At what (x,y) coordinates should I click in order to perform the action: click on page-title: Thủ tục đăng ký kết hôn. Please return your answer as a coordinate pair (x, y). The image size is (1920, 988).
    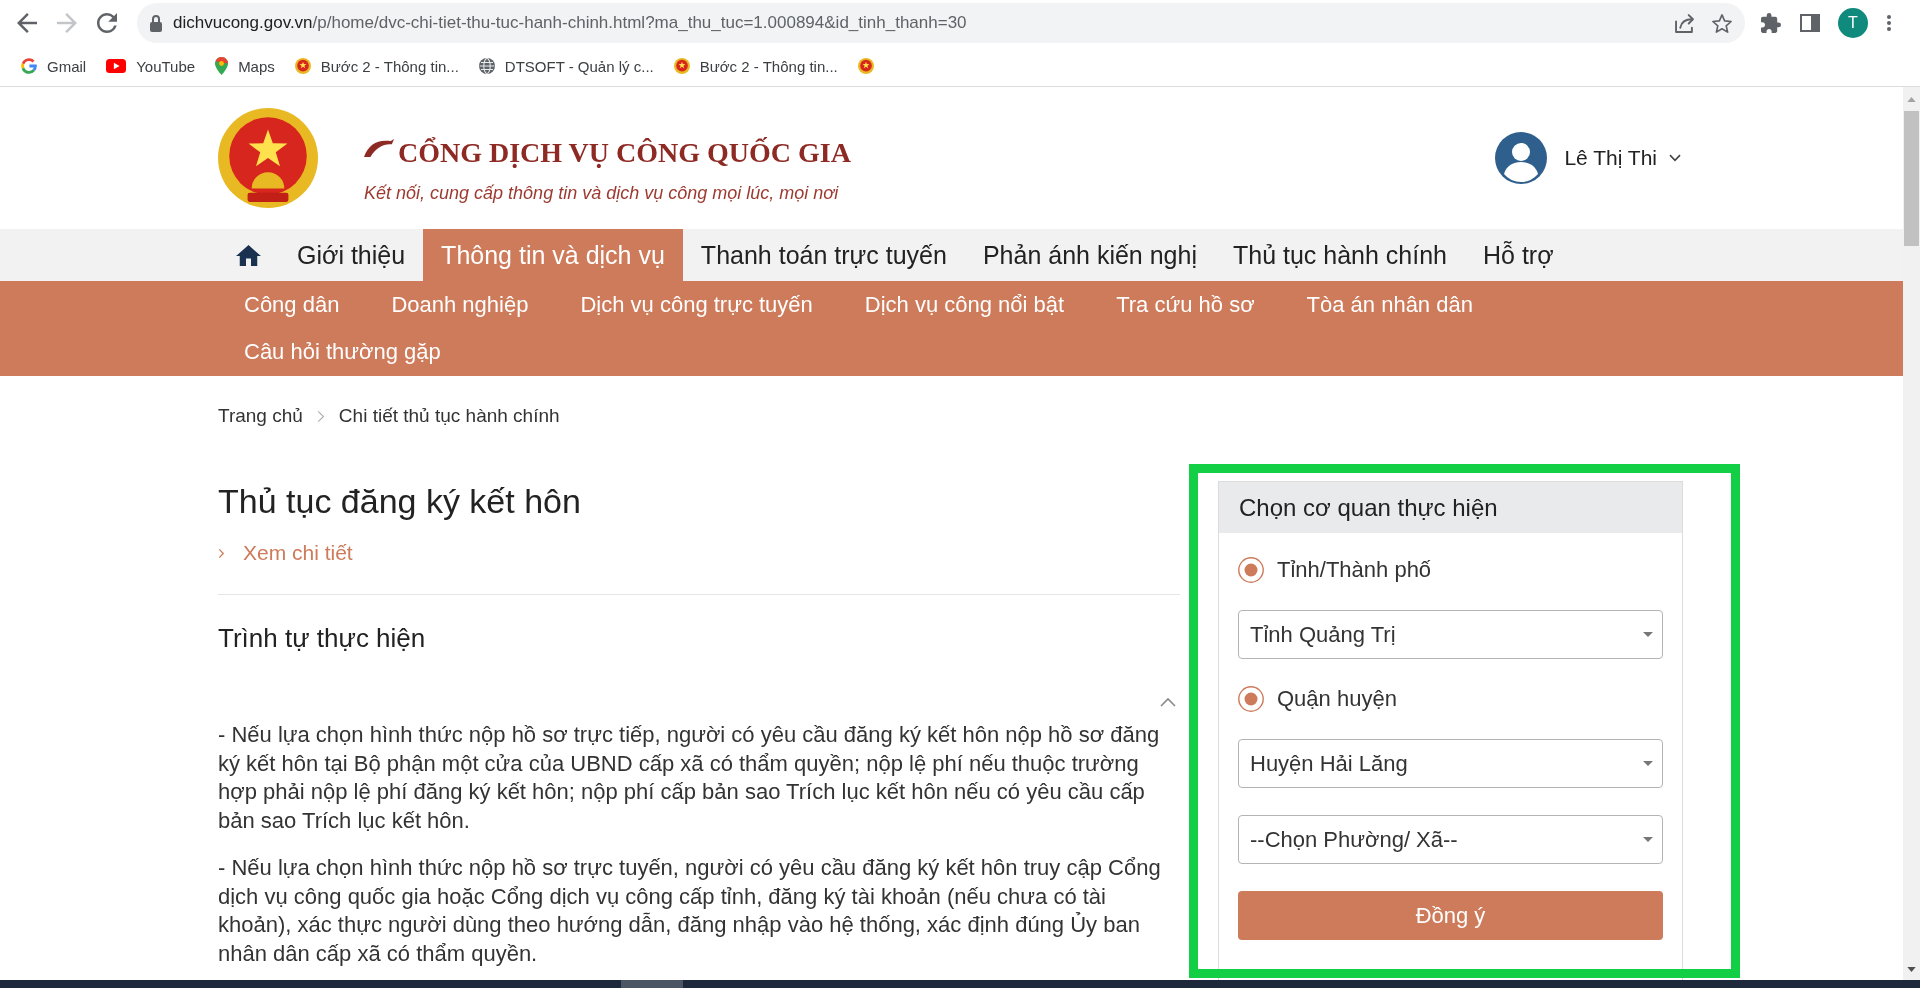
    Looking at the image, I should click on (400, 501).